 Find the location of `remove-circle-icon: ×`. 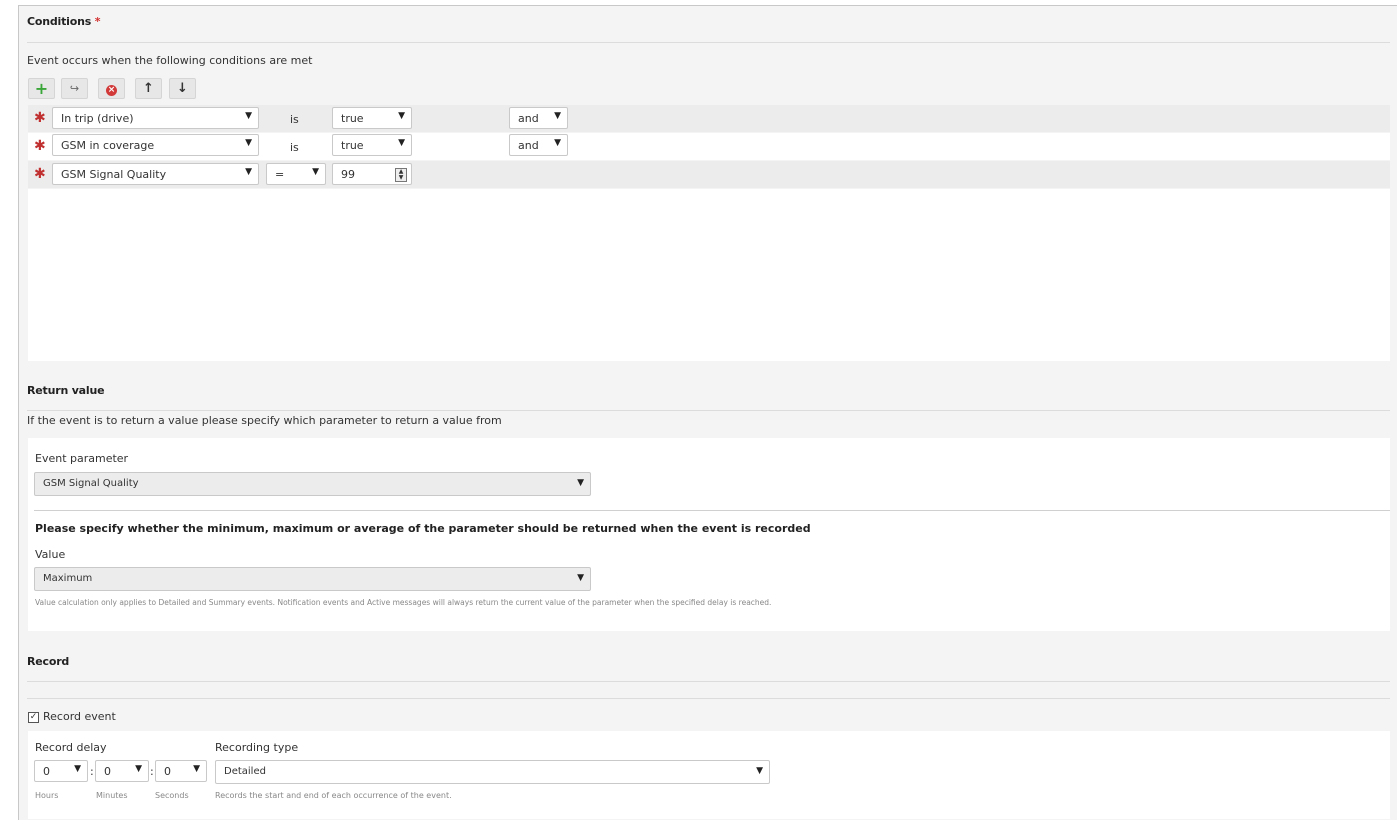

remove-circle-icon: × is located at coordinates (111, 90).